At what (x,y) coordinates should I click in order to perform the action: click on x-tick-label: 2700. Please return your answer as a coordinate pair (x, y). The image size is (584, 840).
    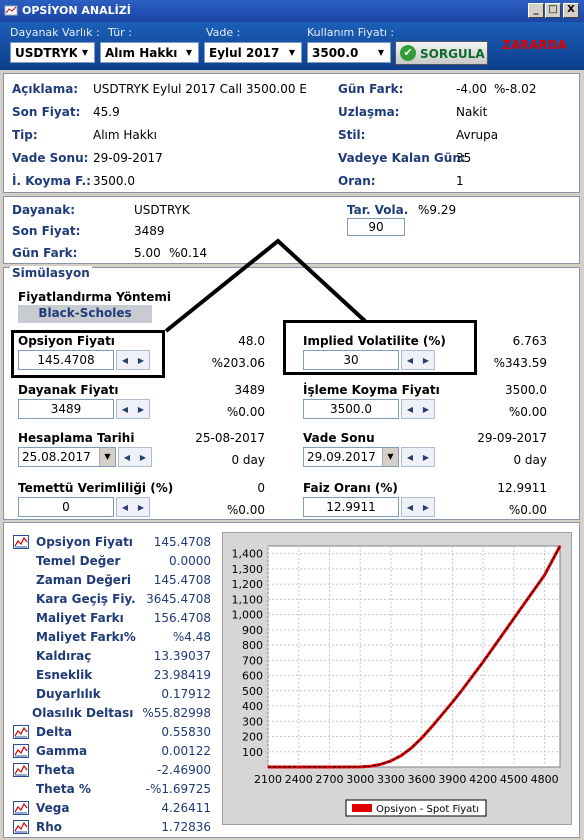
    Looking at the image, I should click on (329, 779).